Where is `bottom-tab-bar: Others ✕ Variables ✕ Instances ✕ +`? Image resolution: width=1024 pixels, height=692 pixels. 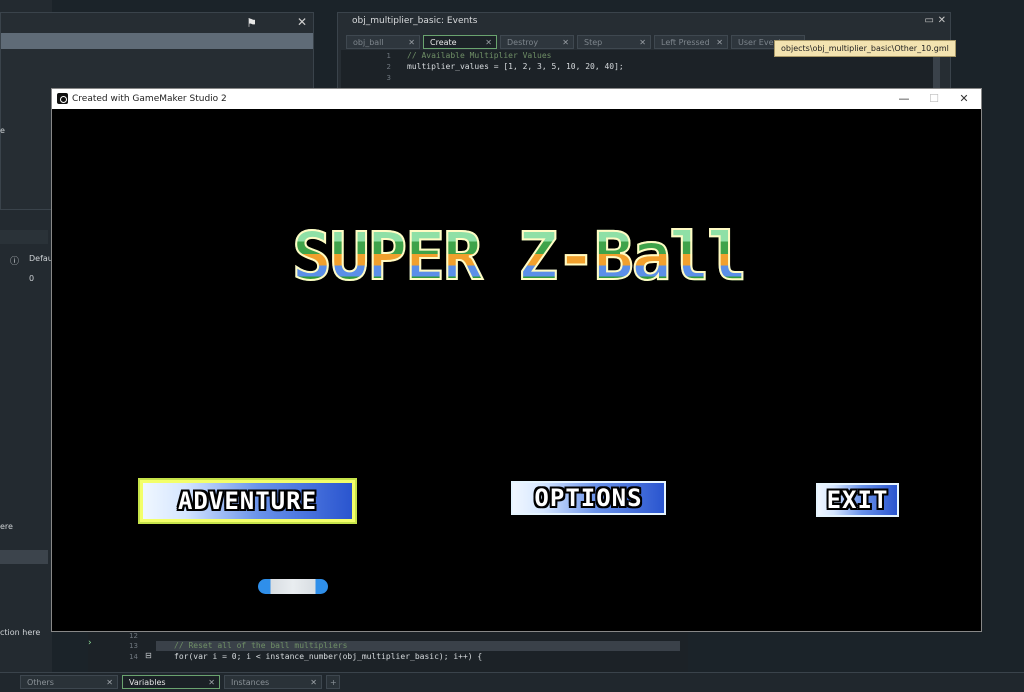
bottom-tab-bar: Others ✕ Variables ✕ Instances ✕ + is located at coordinates (512, 682).